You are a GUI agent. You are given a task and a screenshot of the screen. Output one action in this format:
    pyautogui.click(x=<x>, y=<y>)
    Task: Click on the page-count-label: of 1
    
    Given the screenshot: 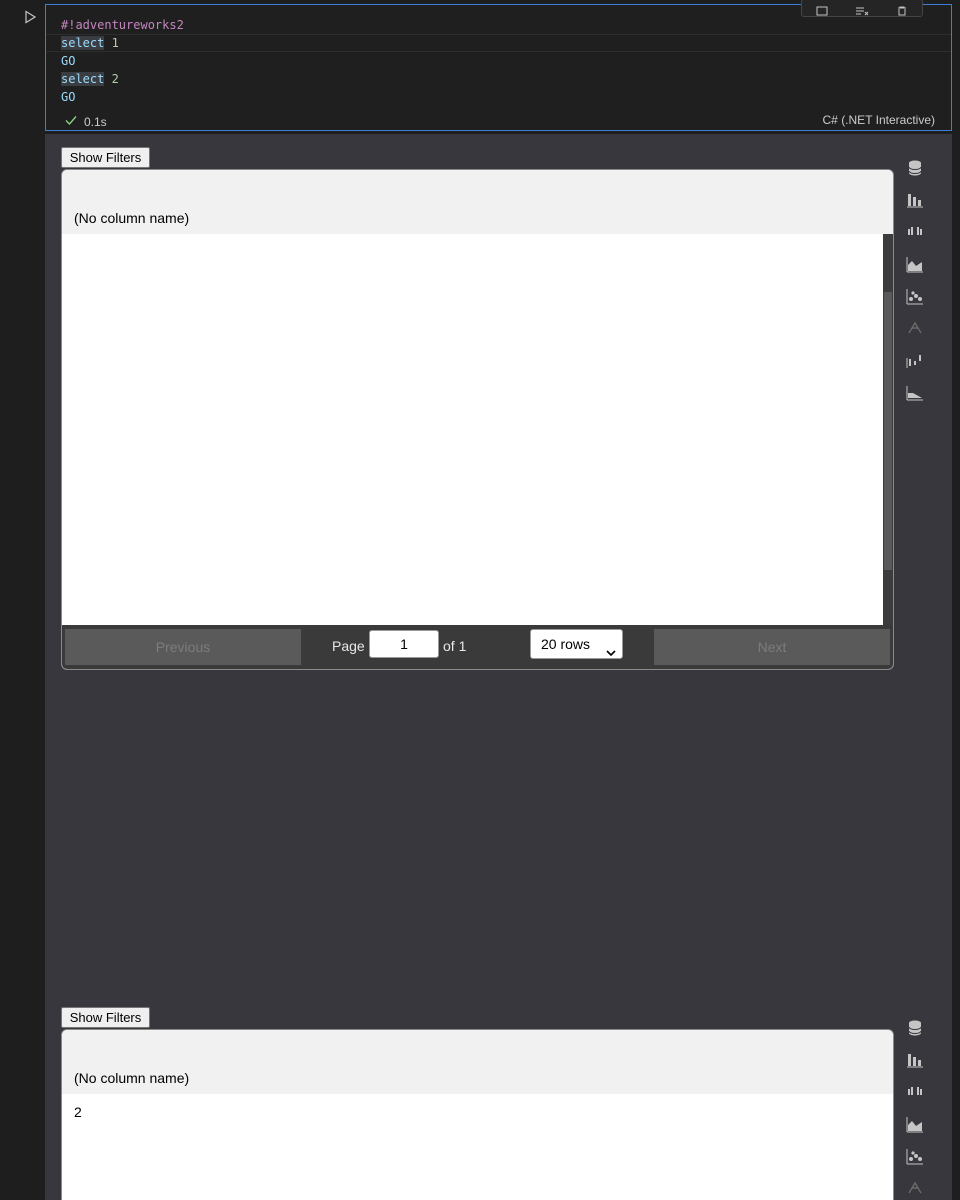 What is the action you would take?
    pyautogui.click(x=455, y=646)
    